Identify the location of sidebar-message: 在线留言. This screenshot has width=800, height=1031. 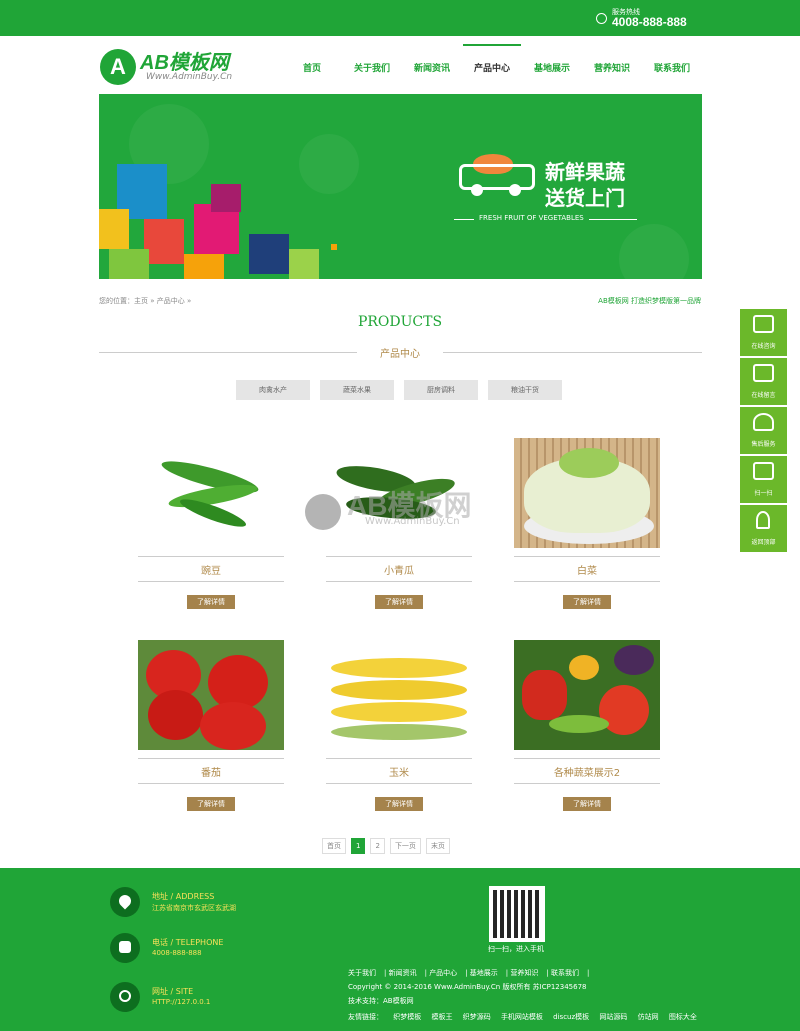
(763, 381).